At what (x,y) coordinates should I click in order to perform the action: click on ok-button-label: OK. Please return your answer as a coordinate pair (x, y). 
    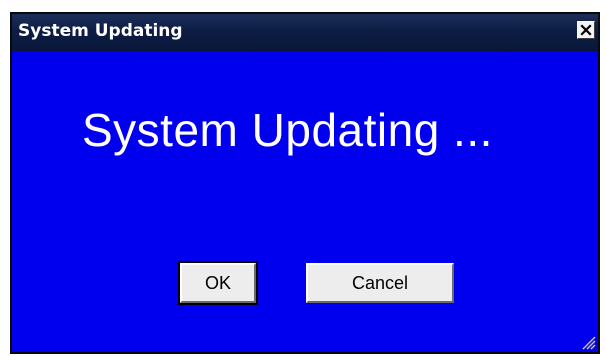
    Looking at the image, I should click on (217, 282).